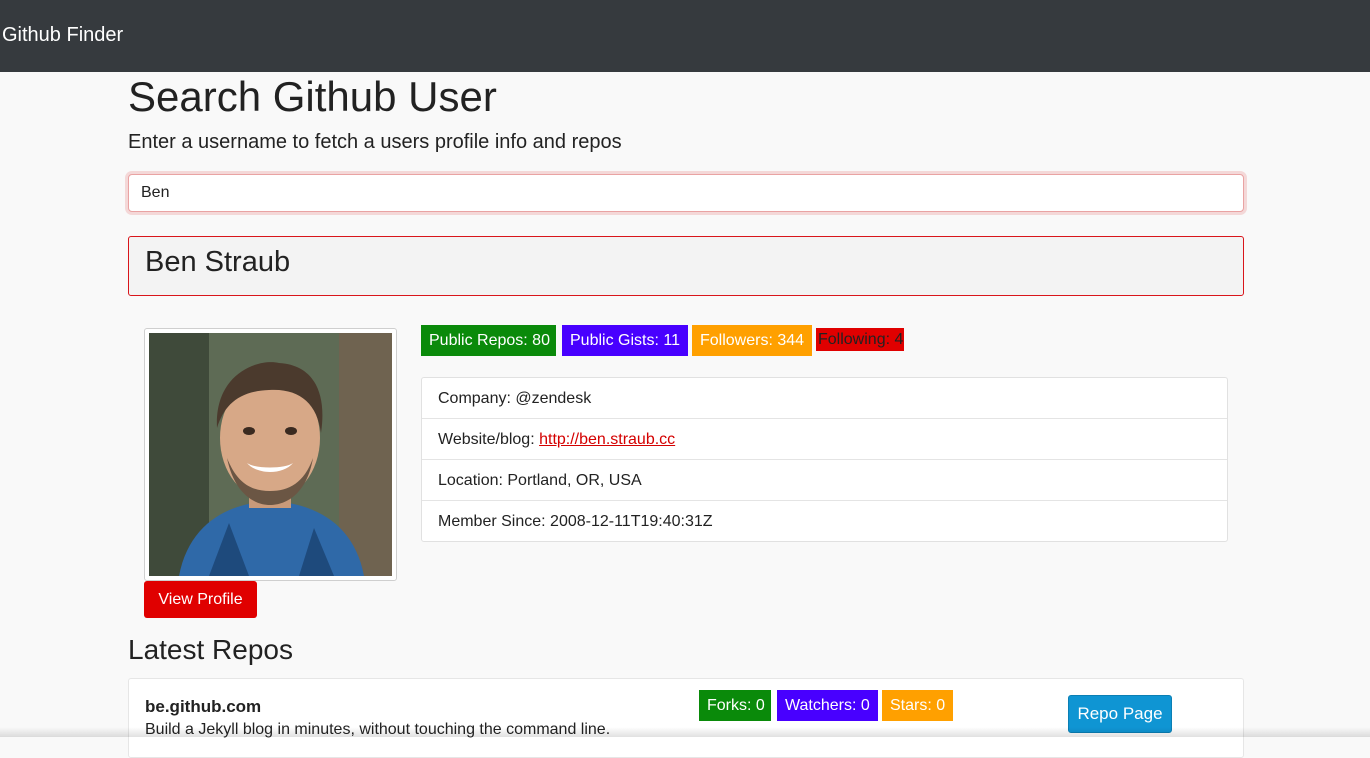 The height and width of the screenshot is (758, 1370). Describe the element at coordinates (735, 705) in the screenshot. I see `repo-forks-badge: Forks: 0` at that location.